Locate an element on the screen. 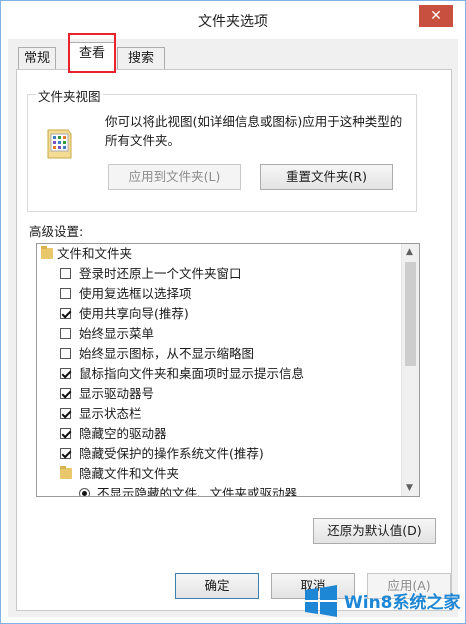 The image size is (466, 624). restore-defaults-button: 还原为默认值(D) is located at coordinates (374, 531).